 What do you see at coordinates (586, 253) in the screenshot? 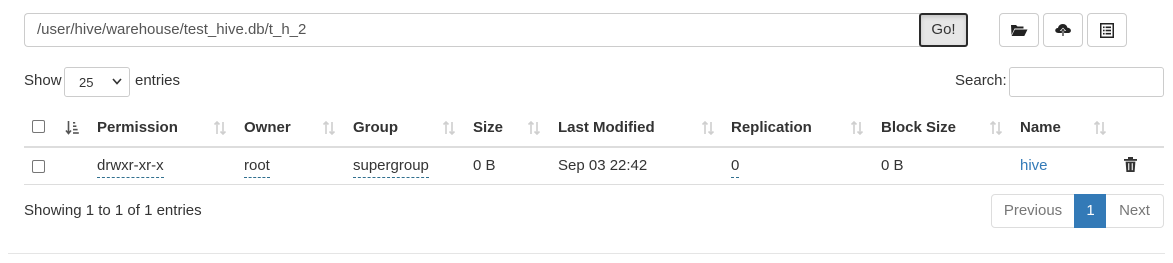
I see `footer-divider` at bounding box center [586, 253].